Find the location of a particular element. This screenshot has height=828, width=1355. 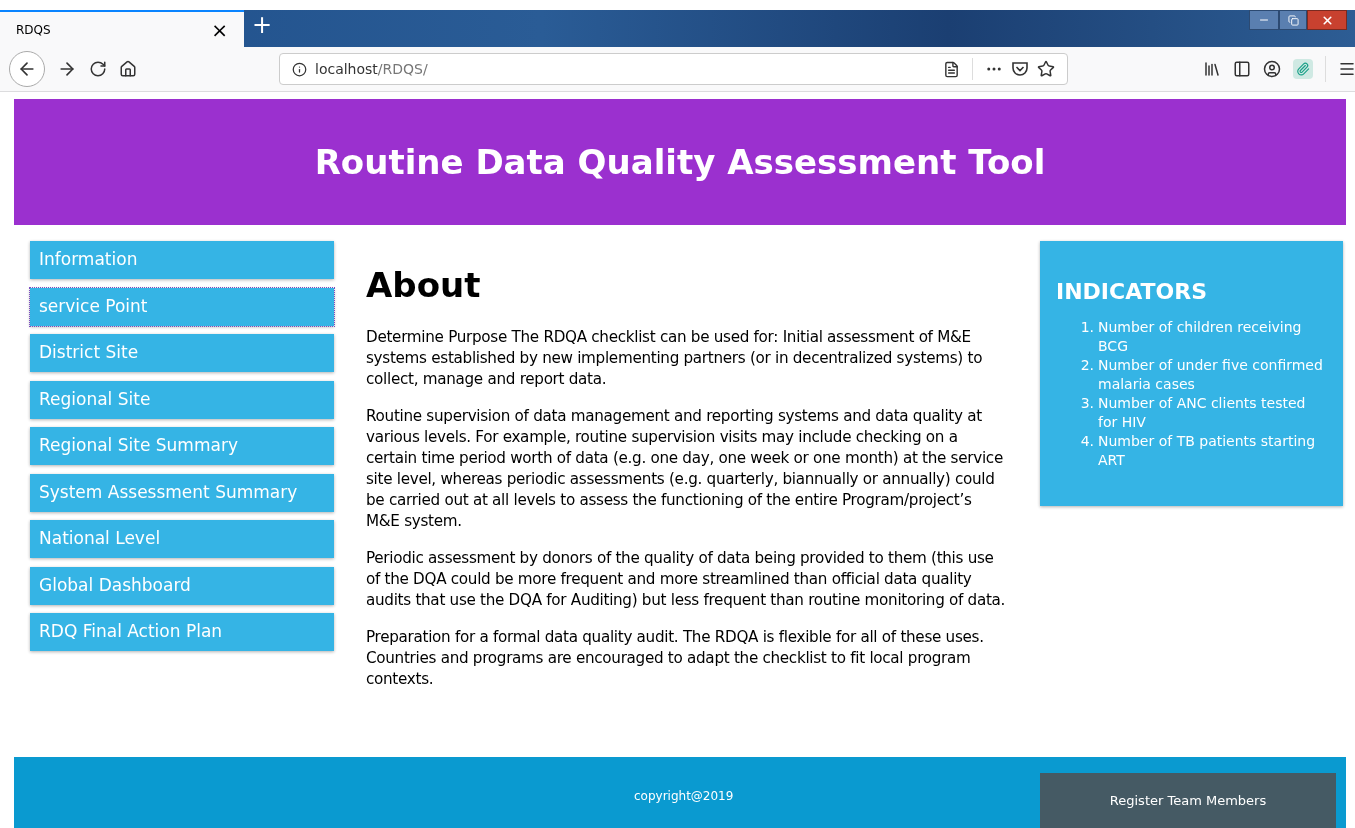

sidebar-item: Regional Site is located at coordinates (182, 399).